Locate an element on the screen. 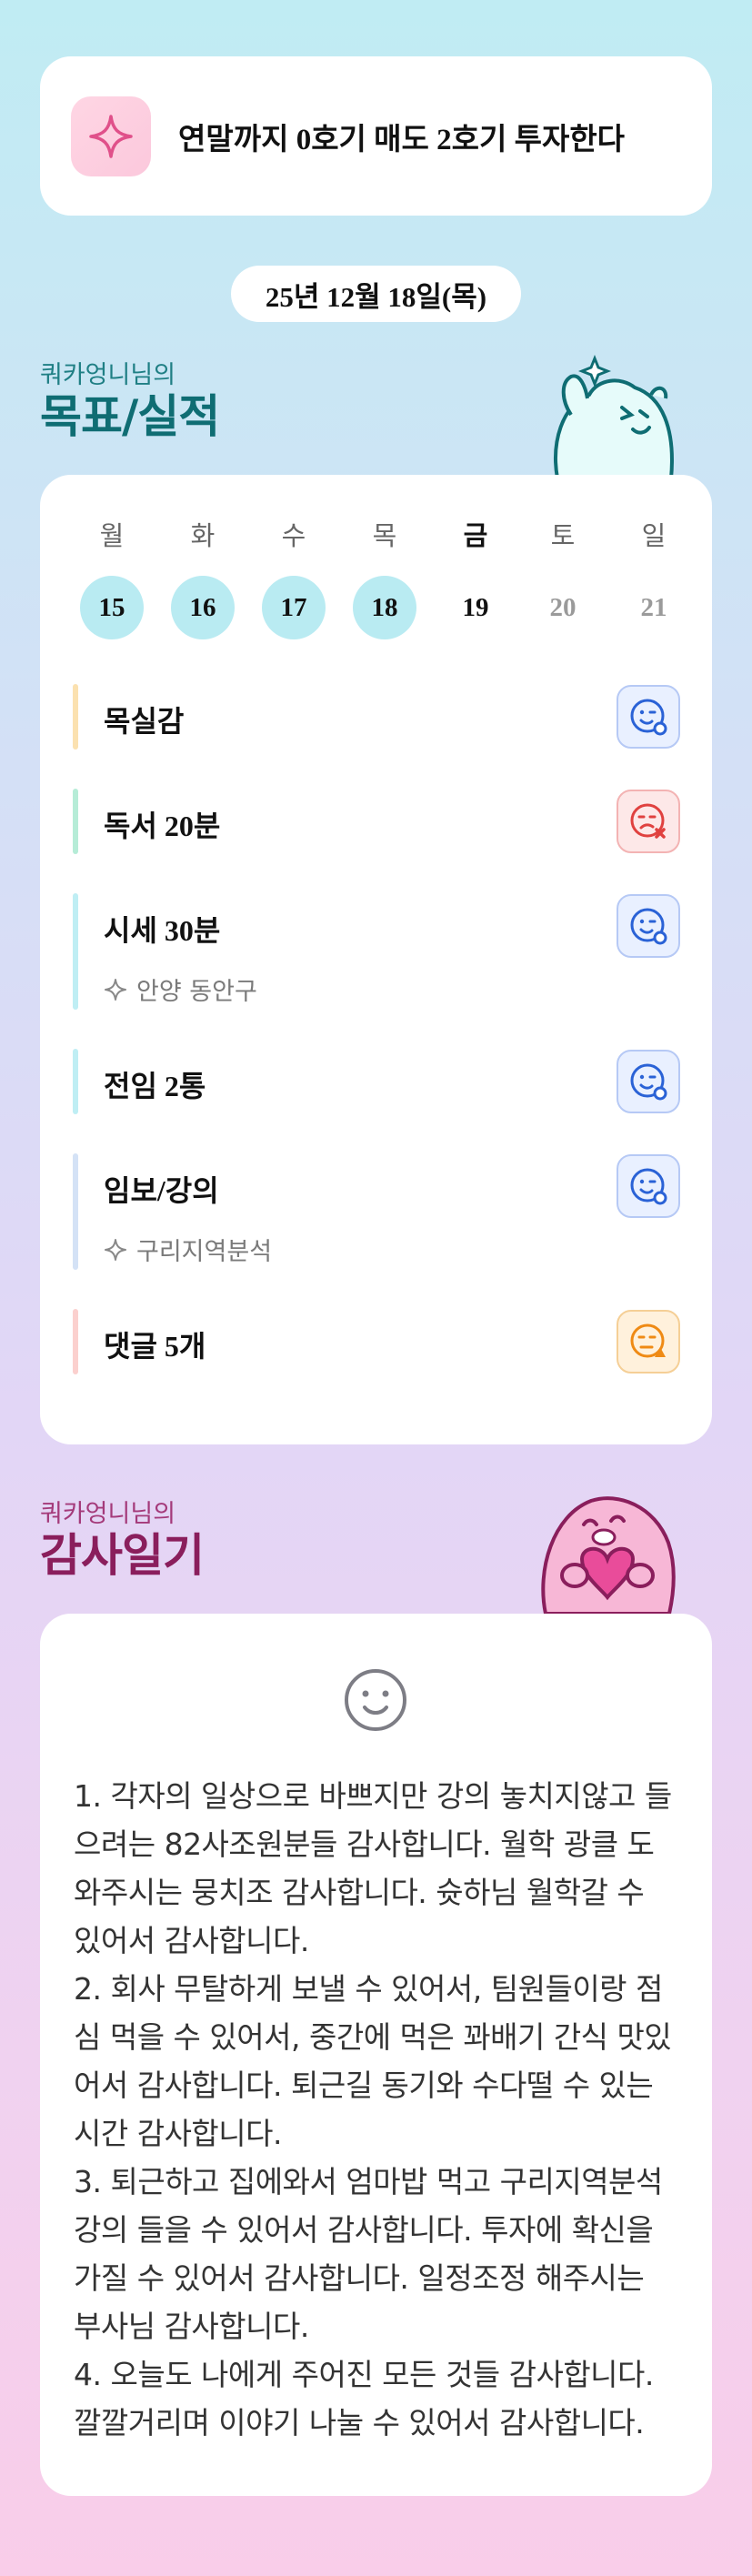  goal-card: 연말까지 0호기 매도 2호기 투자한다 is located at coordinates (376, 136).